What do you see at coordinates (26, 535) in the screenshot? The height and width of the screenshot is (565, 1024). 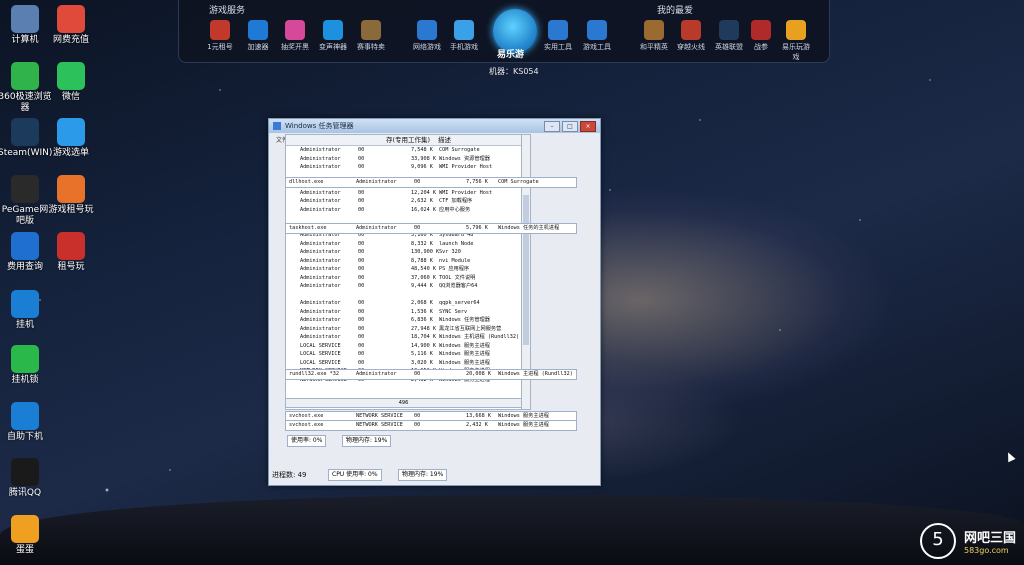 I see `desktop-icon: 蛋蛋` at bounding box center [26, 535].